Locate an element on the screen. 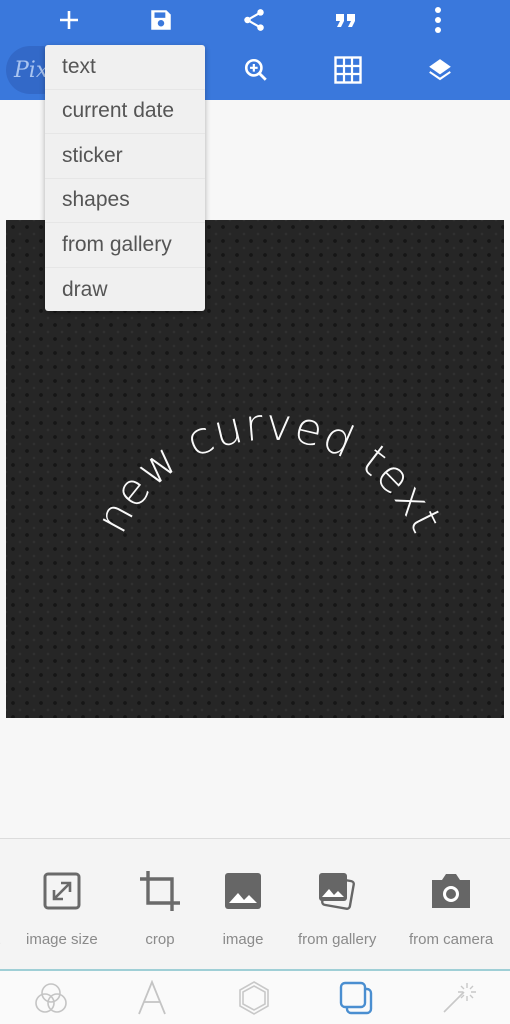 This screenshot has width=510, height=1024. nav-text is located at coordinates (152, 998).